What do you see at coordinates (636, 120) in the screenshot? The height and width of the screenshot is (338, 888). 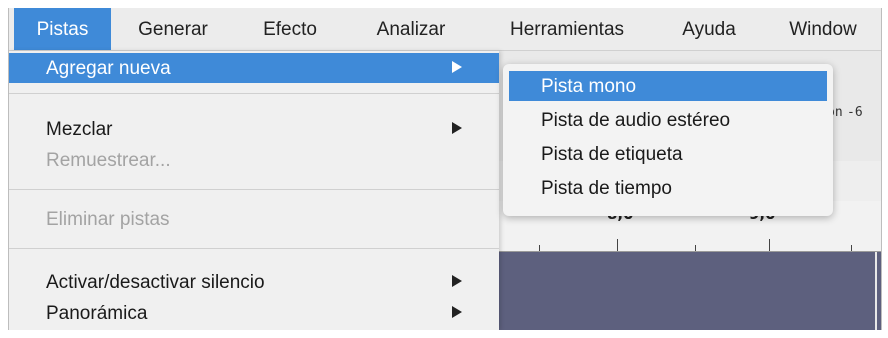 I see `submenu-item-label: Pista de audio estéreo` at bounding box center [636, 120].